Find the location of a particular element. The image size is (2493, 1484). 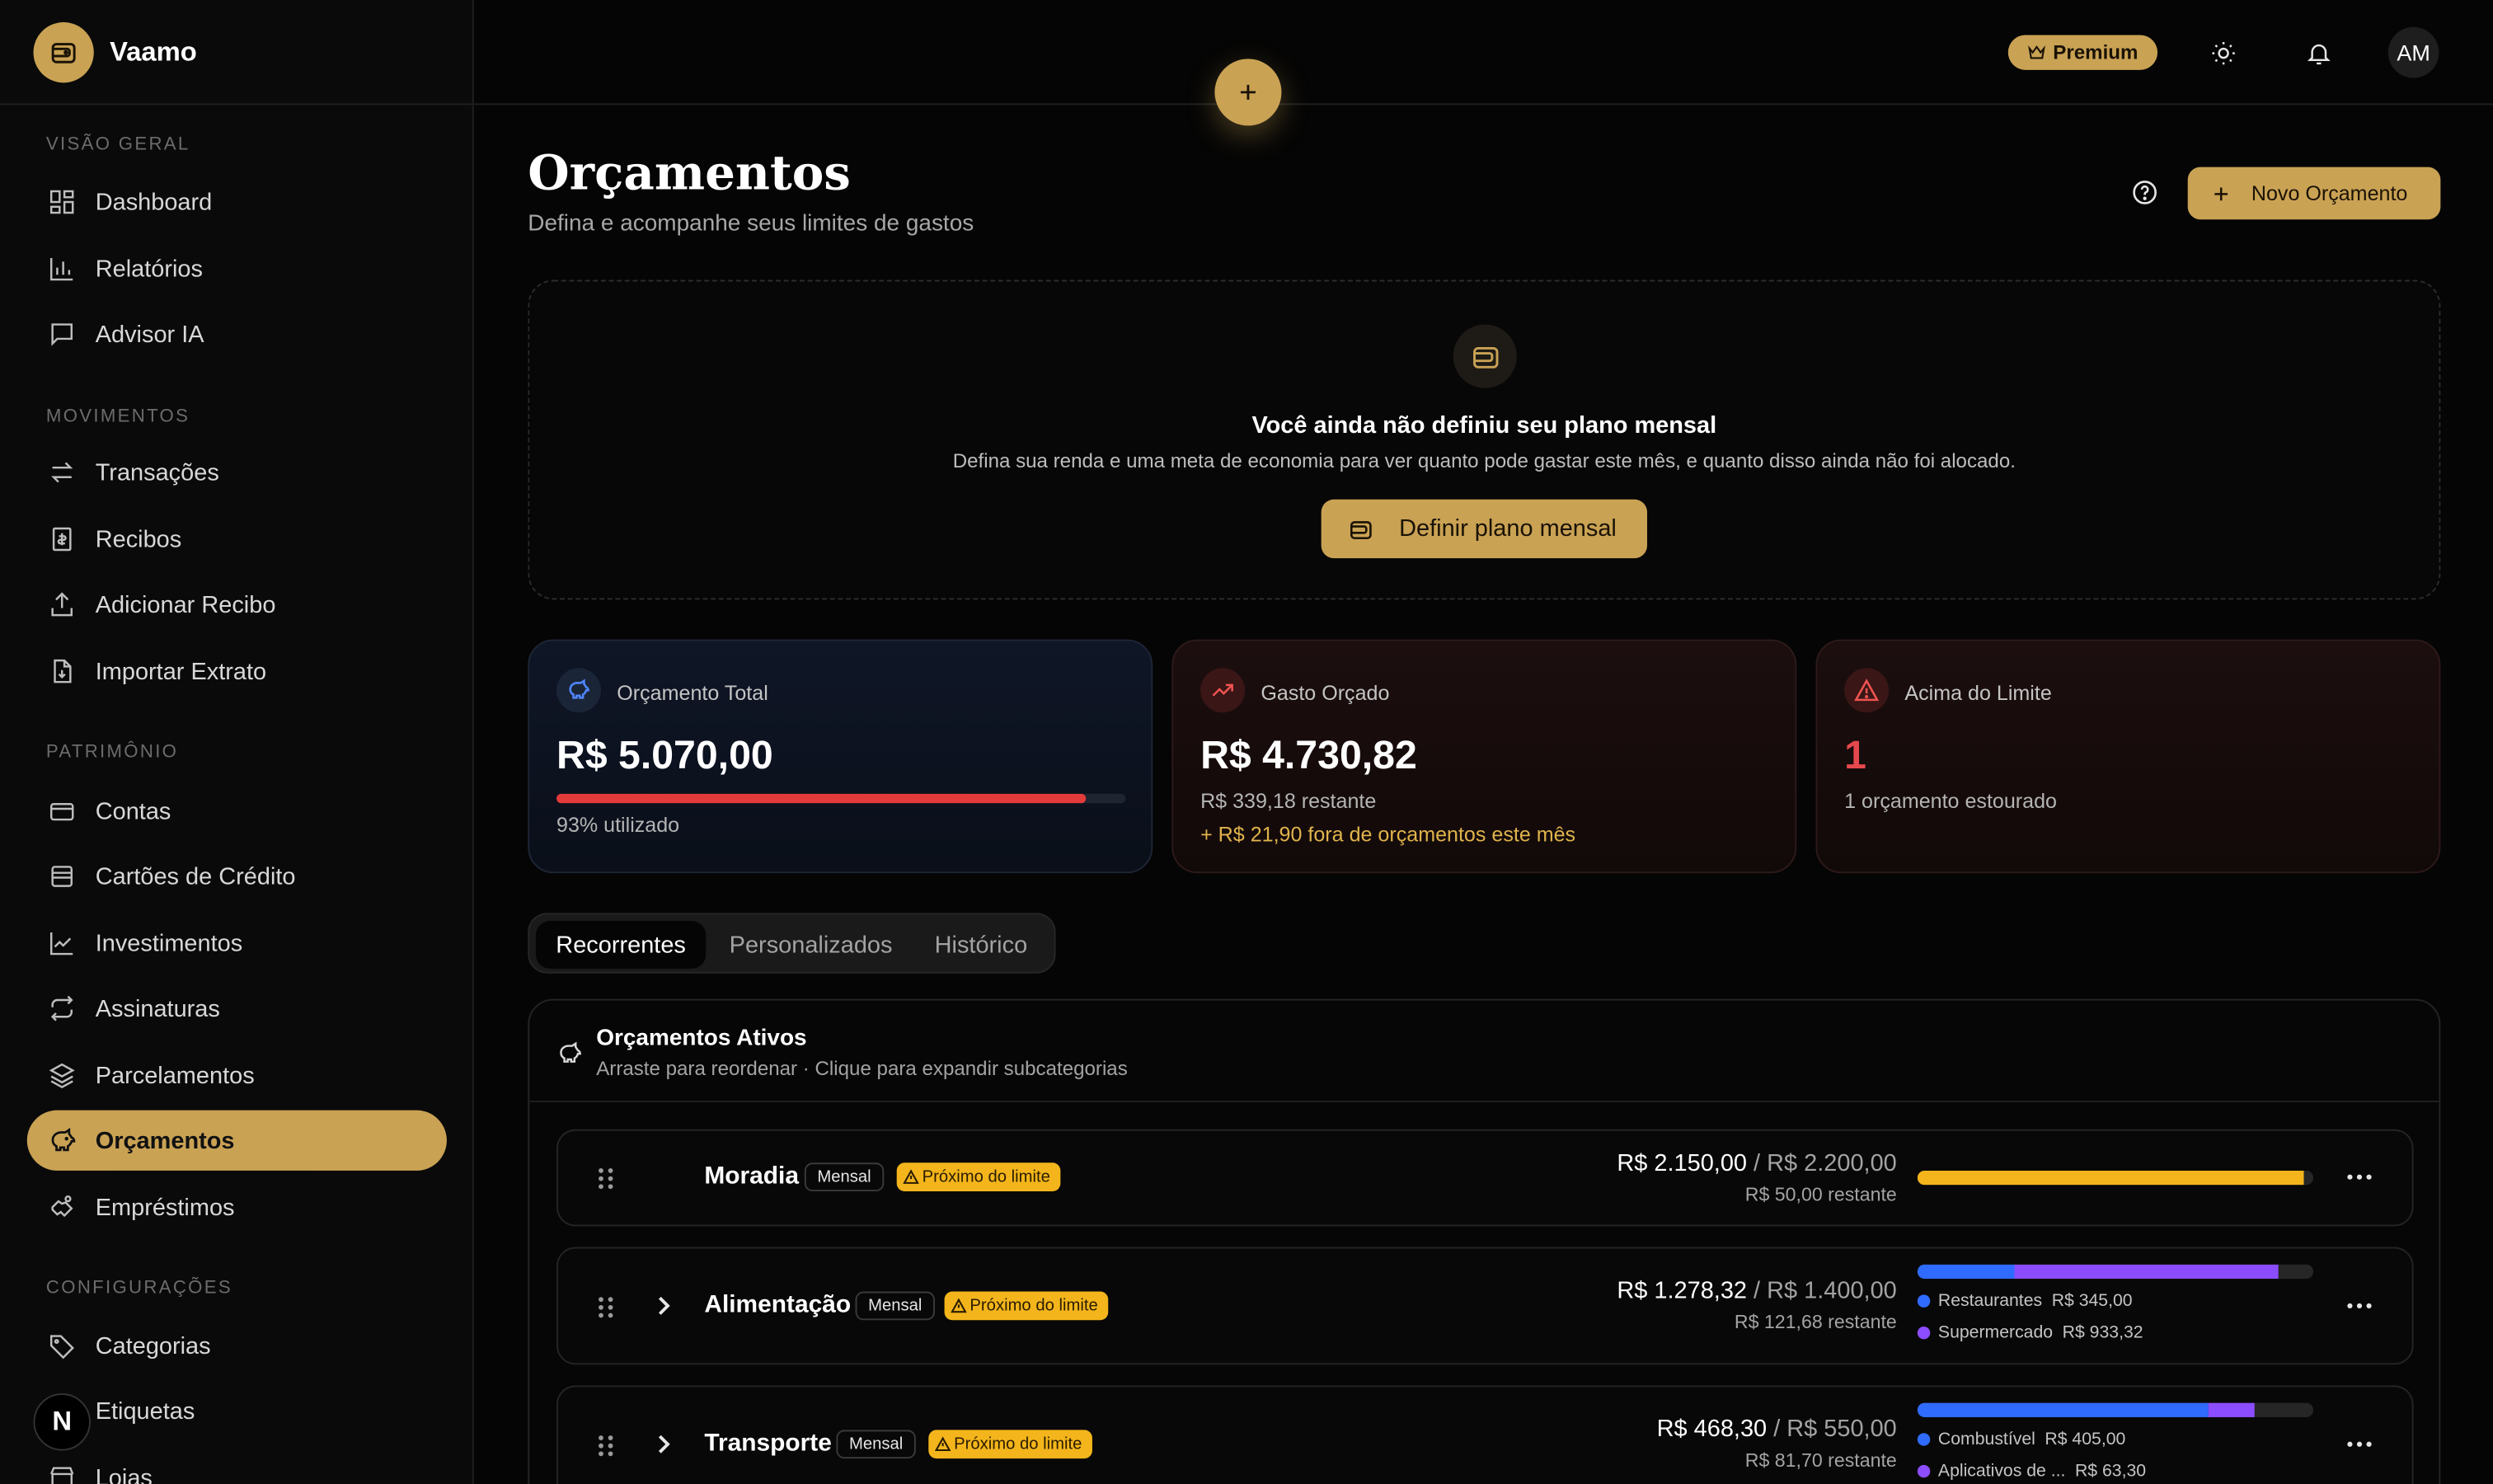

budget-progress-bar is located at coordinates (2115, 1409).